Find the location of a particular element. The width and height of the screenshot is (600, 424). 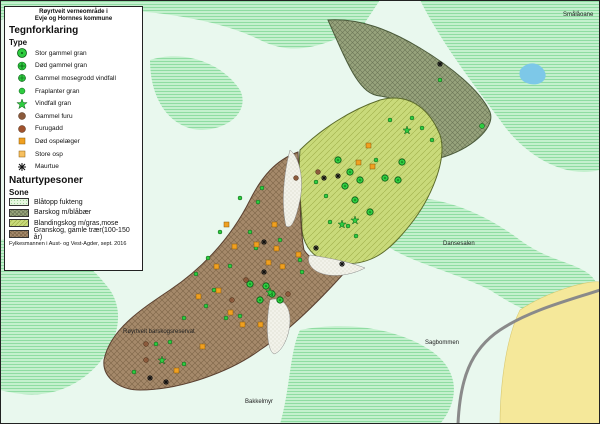

legend-label: Død gammel gran is located at coordinates (61, 66).